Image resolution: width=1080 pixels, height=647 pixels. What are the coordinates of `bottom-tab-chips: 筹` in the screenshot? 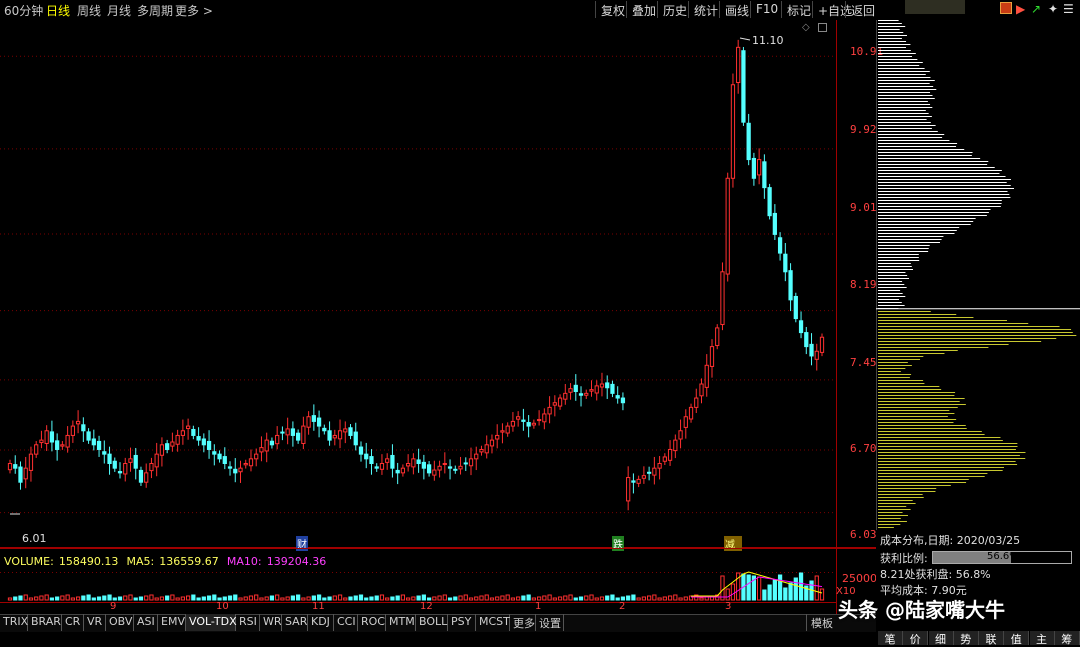 It's located at (1067, 638).